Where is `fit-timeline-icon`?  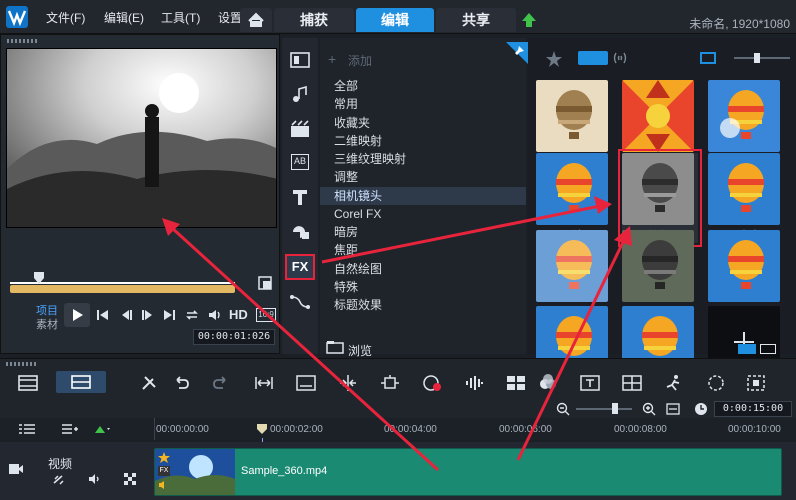 fit-timeline-icon is located at coordinates (264, 383).